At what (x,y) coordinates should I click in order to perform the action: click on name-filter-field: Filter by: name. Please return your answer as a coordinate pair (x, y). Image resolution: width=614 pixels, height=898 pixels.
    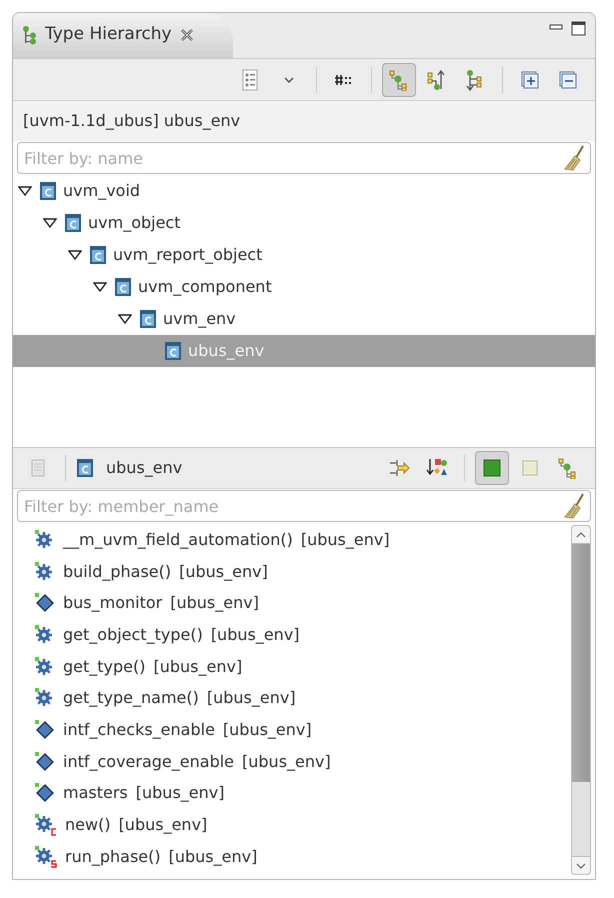
    Looking at the image, I should click on (304, 158).